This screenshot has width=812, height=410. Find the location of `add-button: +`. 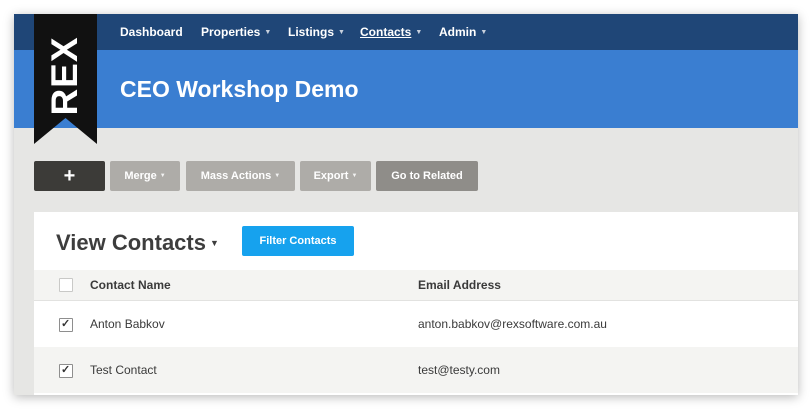

add-button: + is located at coordinates (69, 176).